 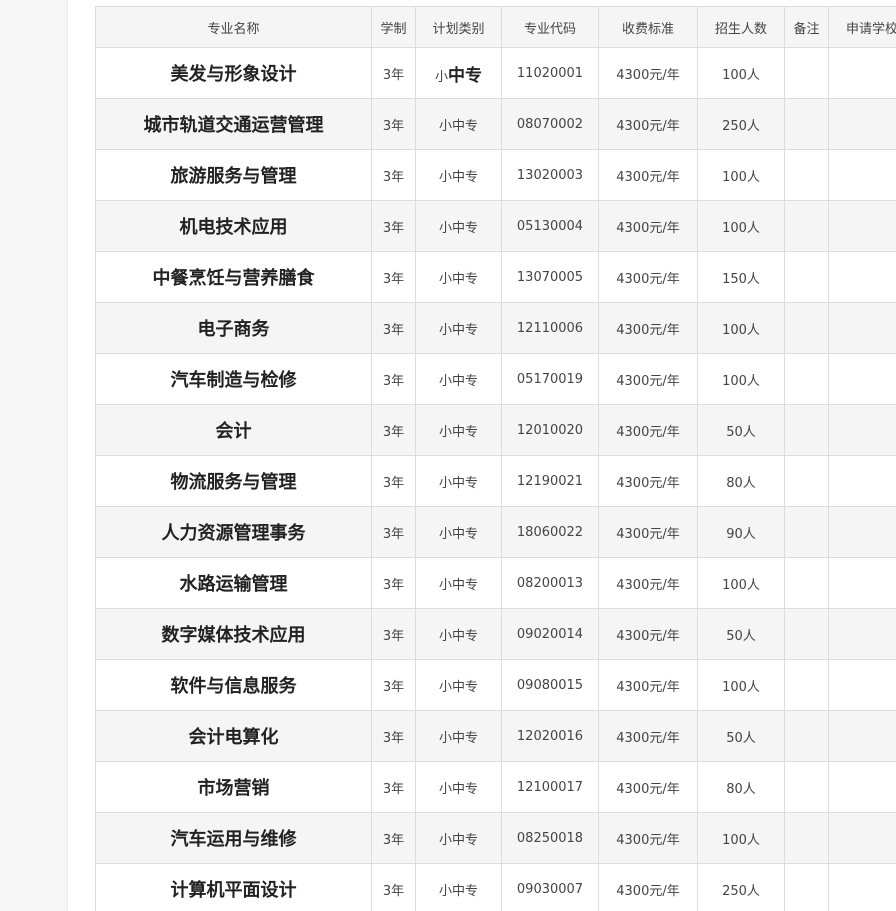 What do you see at coordinates (495, 27) in the screenshot?
I see `table-header-row: 专业名称 学制 计划类别 专业代码 收费标准 招生人数 备注 申请学校` at bounding box center [495, 27].